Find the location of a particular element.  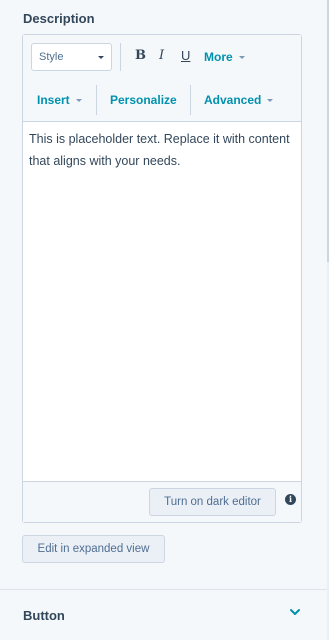

italic-button: I is located at coordinates (161, 55).